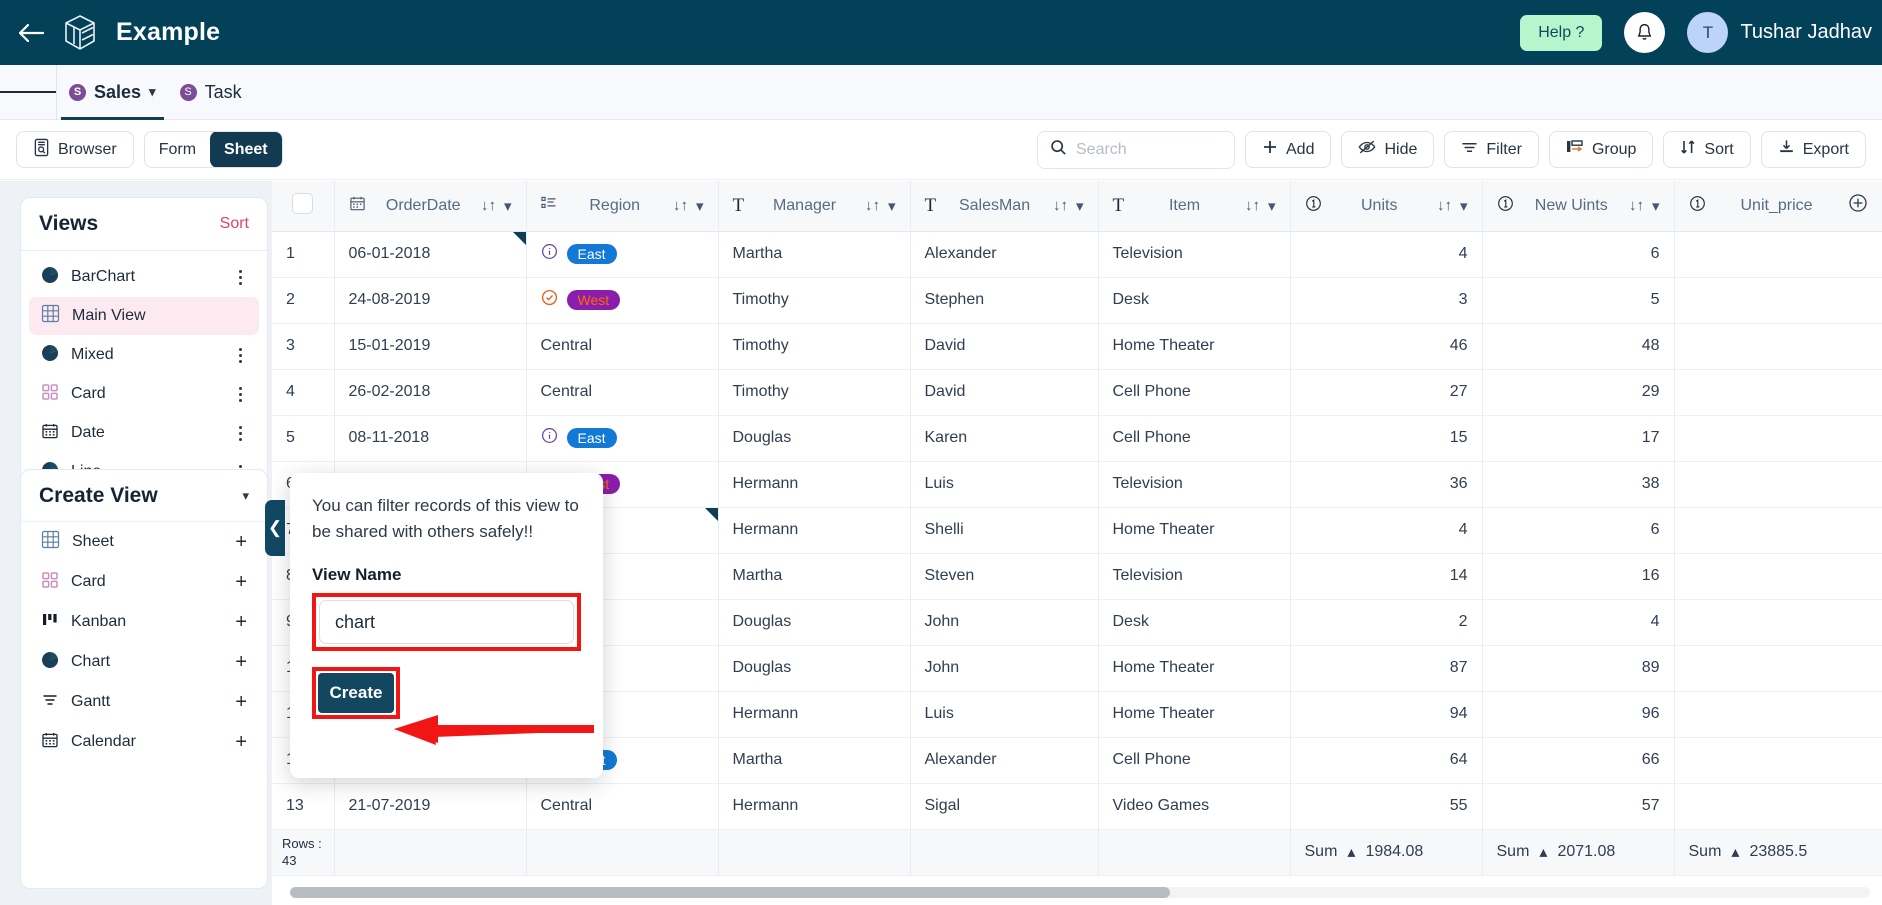 The width and height of the screenshot is (1882, 905). What do you see at coordinates (303, 346) in the screenshot?
I see `cell-rownum: 3` at bounding box center [303, 346].